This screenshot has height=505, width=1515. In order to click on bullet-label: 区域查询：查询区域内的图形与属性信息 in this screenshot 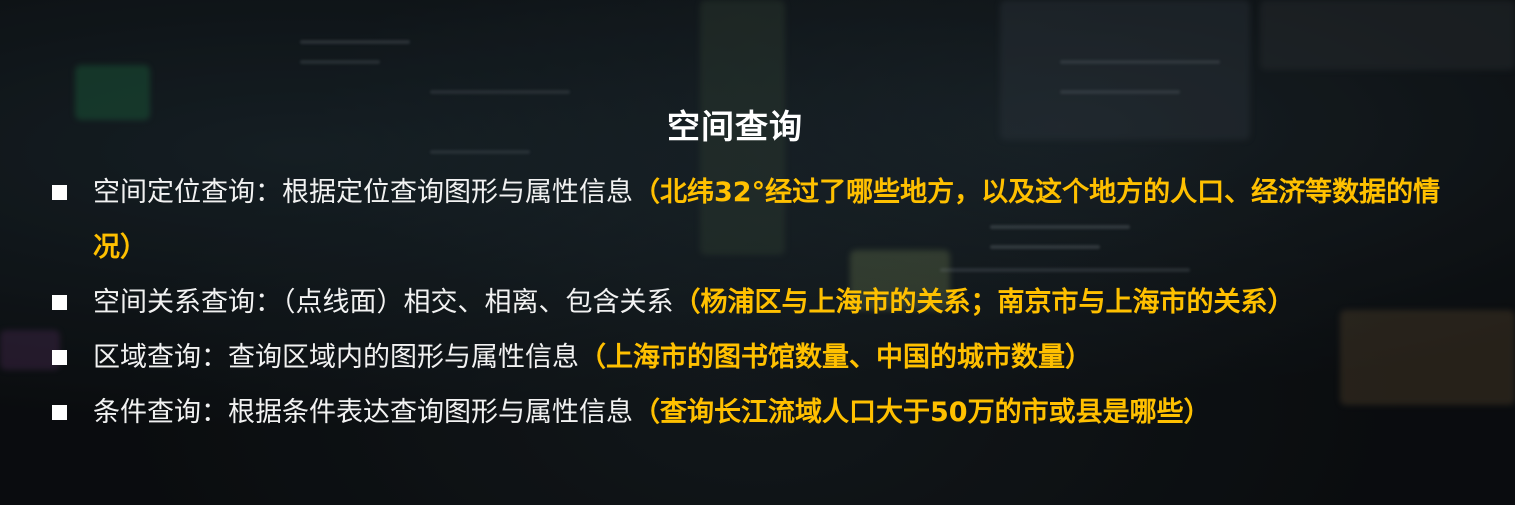, I will do `click(336, 357)`.